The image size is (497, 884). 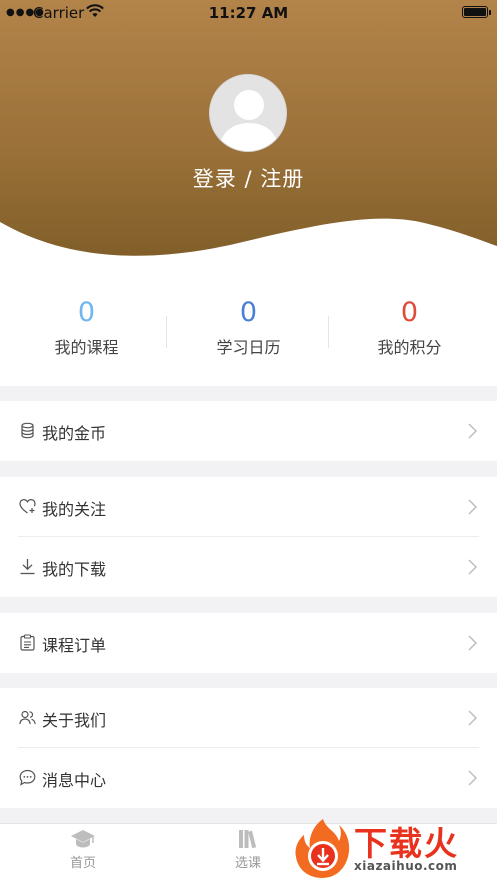 What do you see at coordinates (406, 866) in the screenshot?
I see `watermark-url: xiazaihuo.com` at bounding box center [406, 866].